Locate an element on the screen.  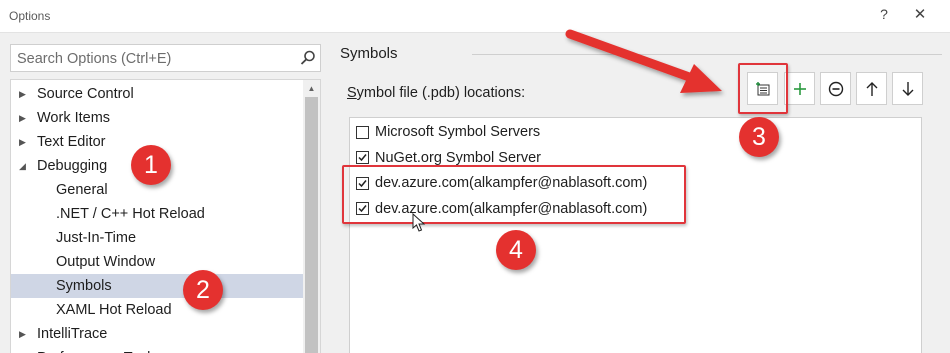
annotation-badge-1: 1 is located at coordinates (151, 165).